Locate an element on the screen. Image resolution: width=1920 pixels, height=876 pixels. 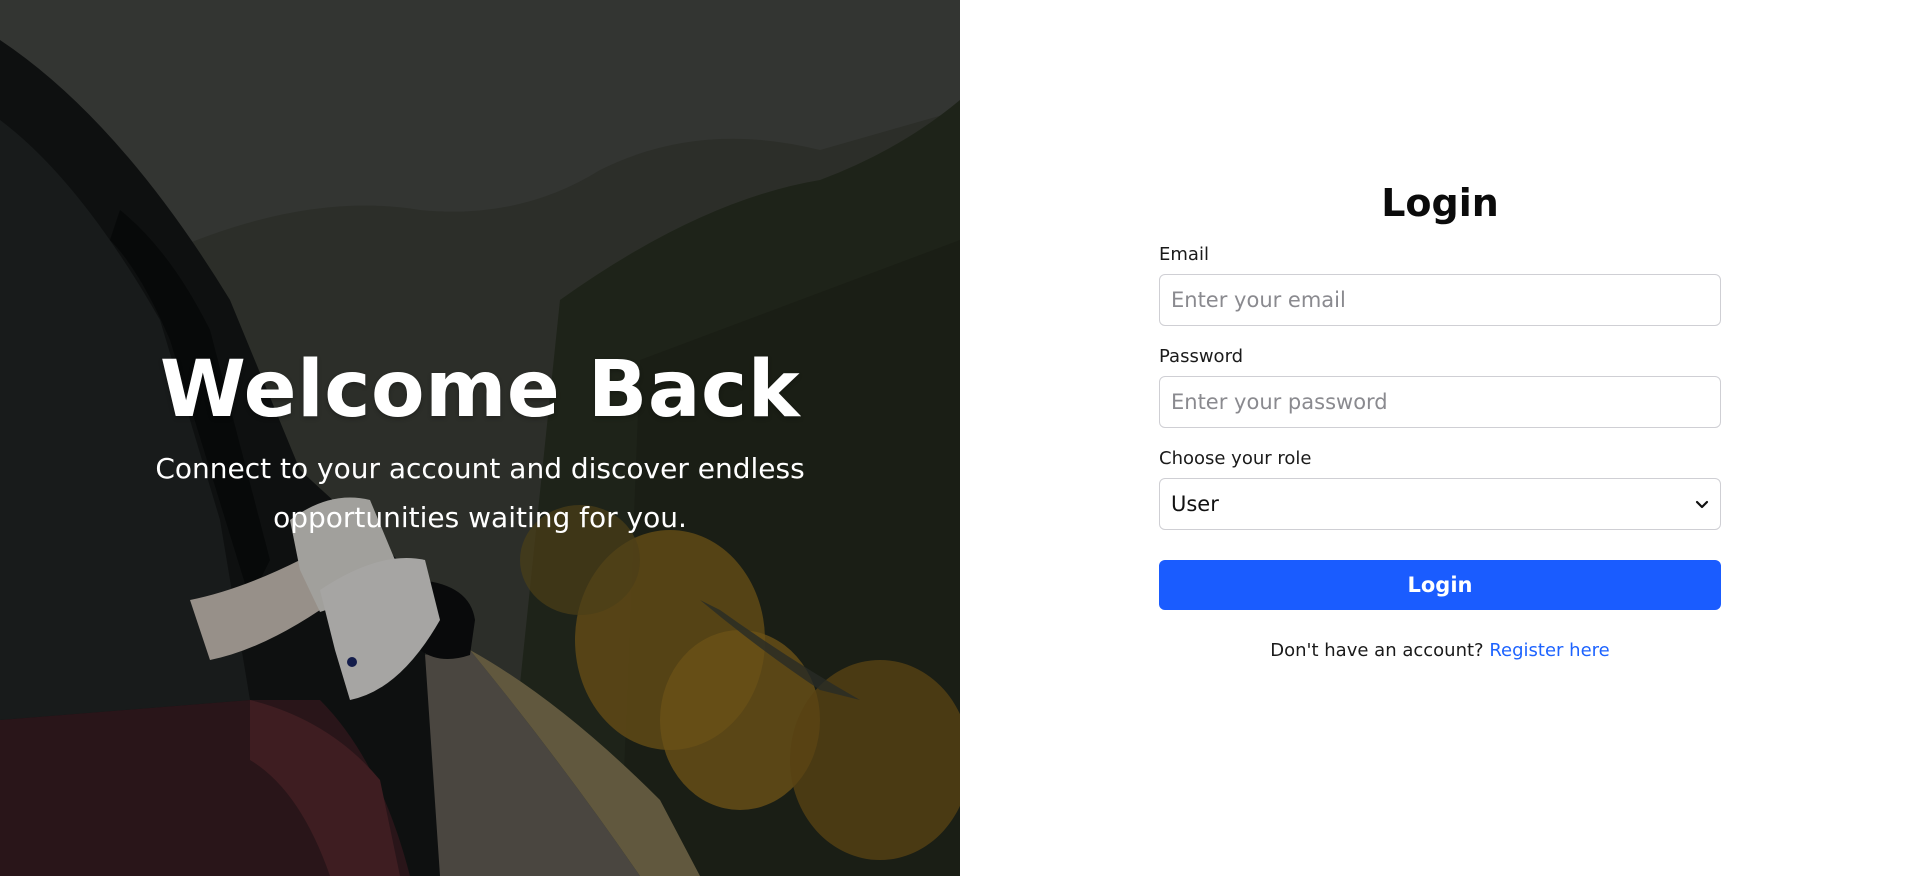
role-select: User is located at coordinates (1440, 504).